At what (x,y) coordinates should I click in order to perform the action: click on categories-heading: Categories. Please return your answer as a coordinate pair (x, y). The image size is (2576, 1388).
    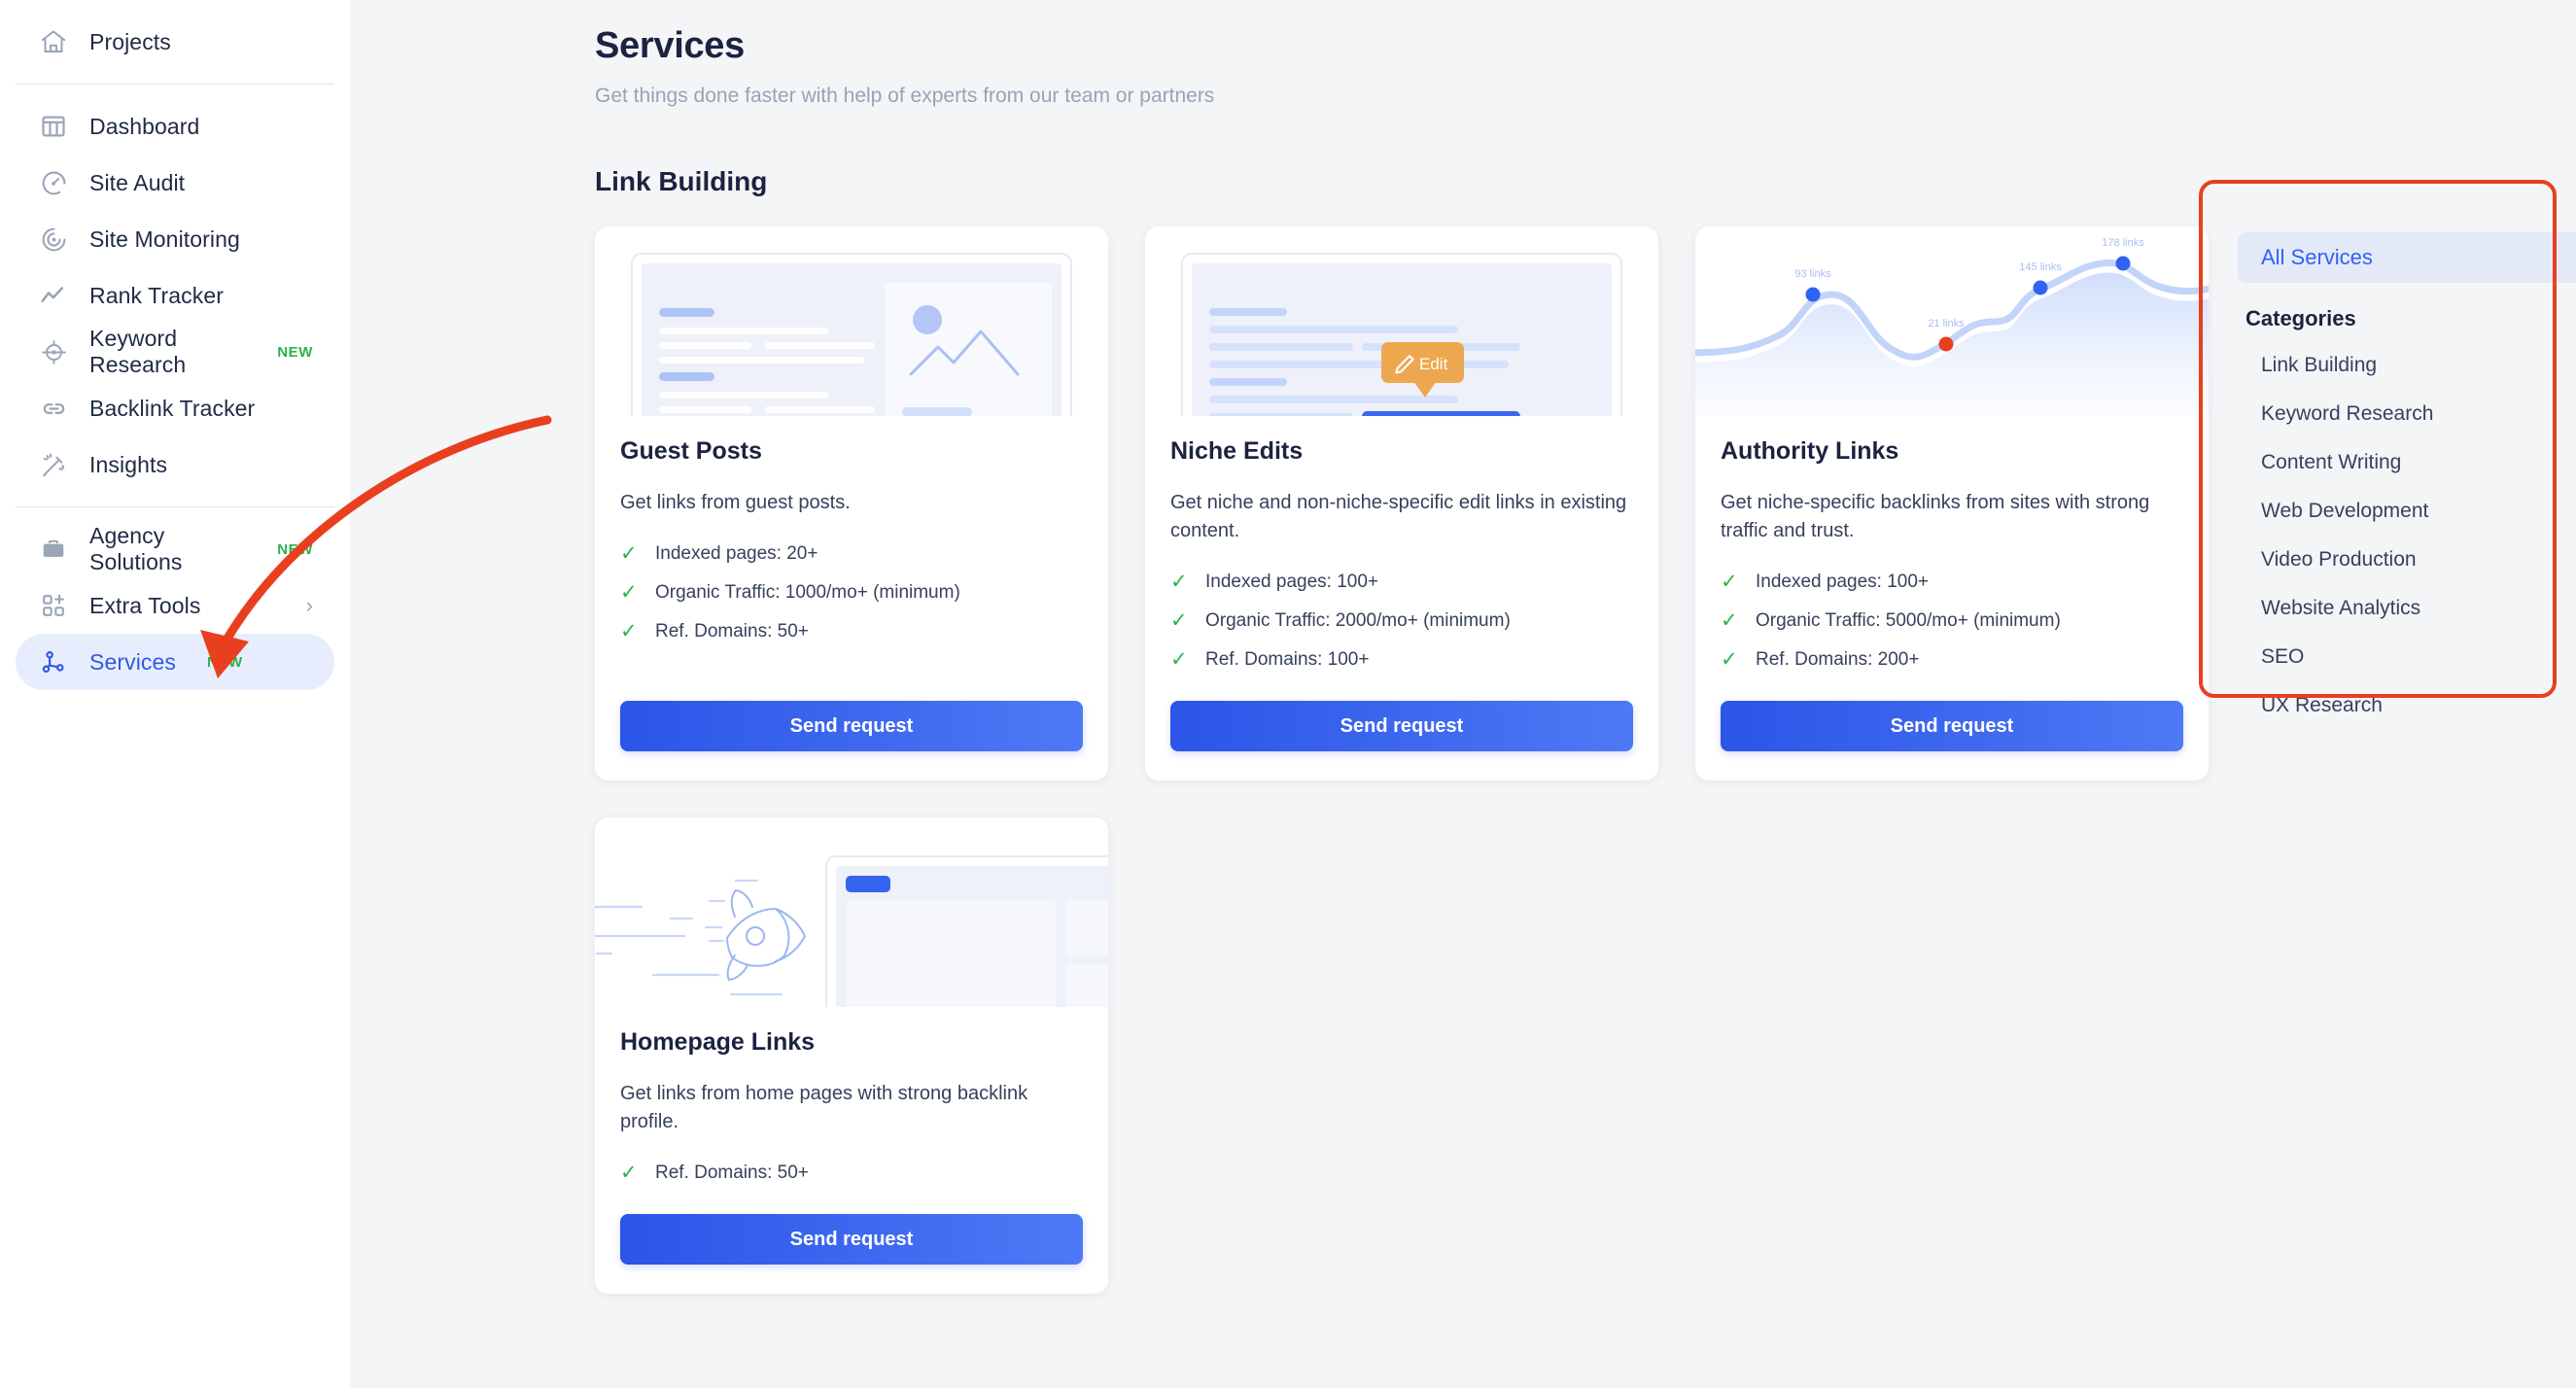
    Looking at the image, I should click on (2300, 318).